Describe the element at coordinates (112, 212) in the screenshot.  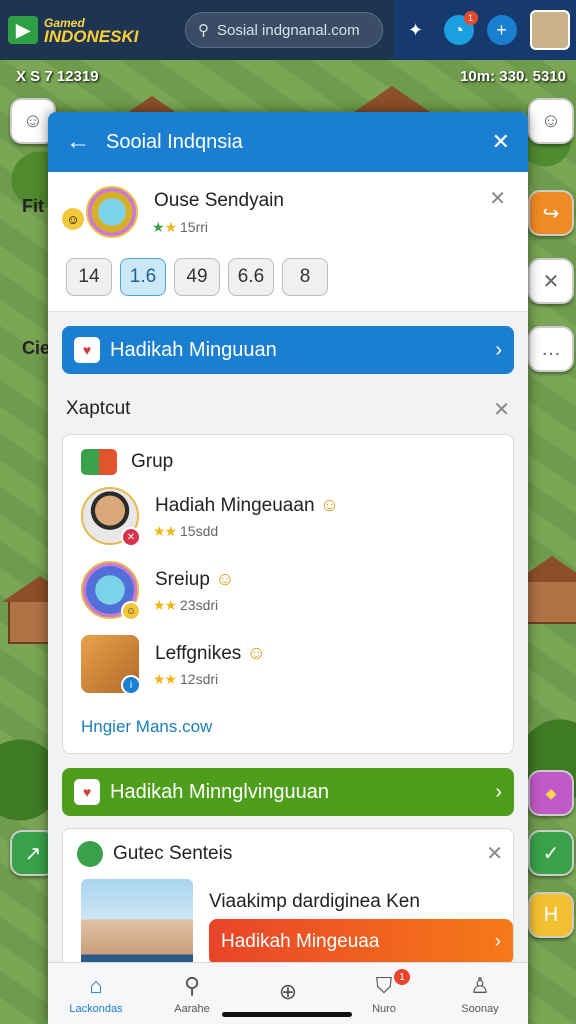
I see `profile-avatar` at that location.